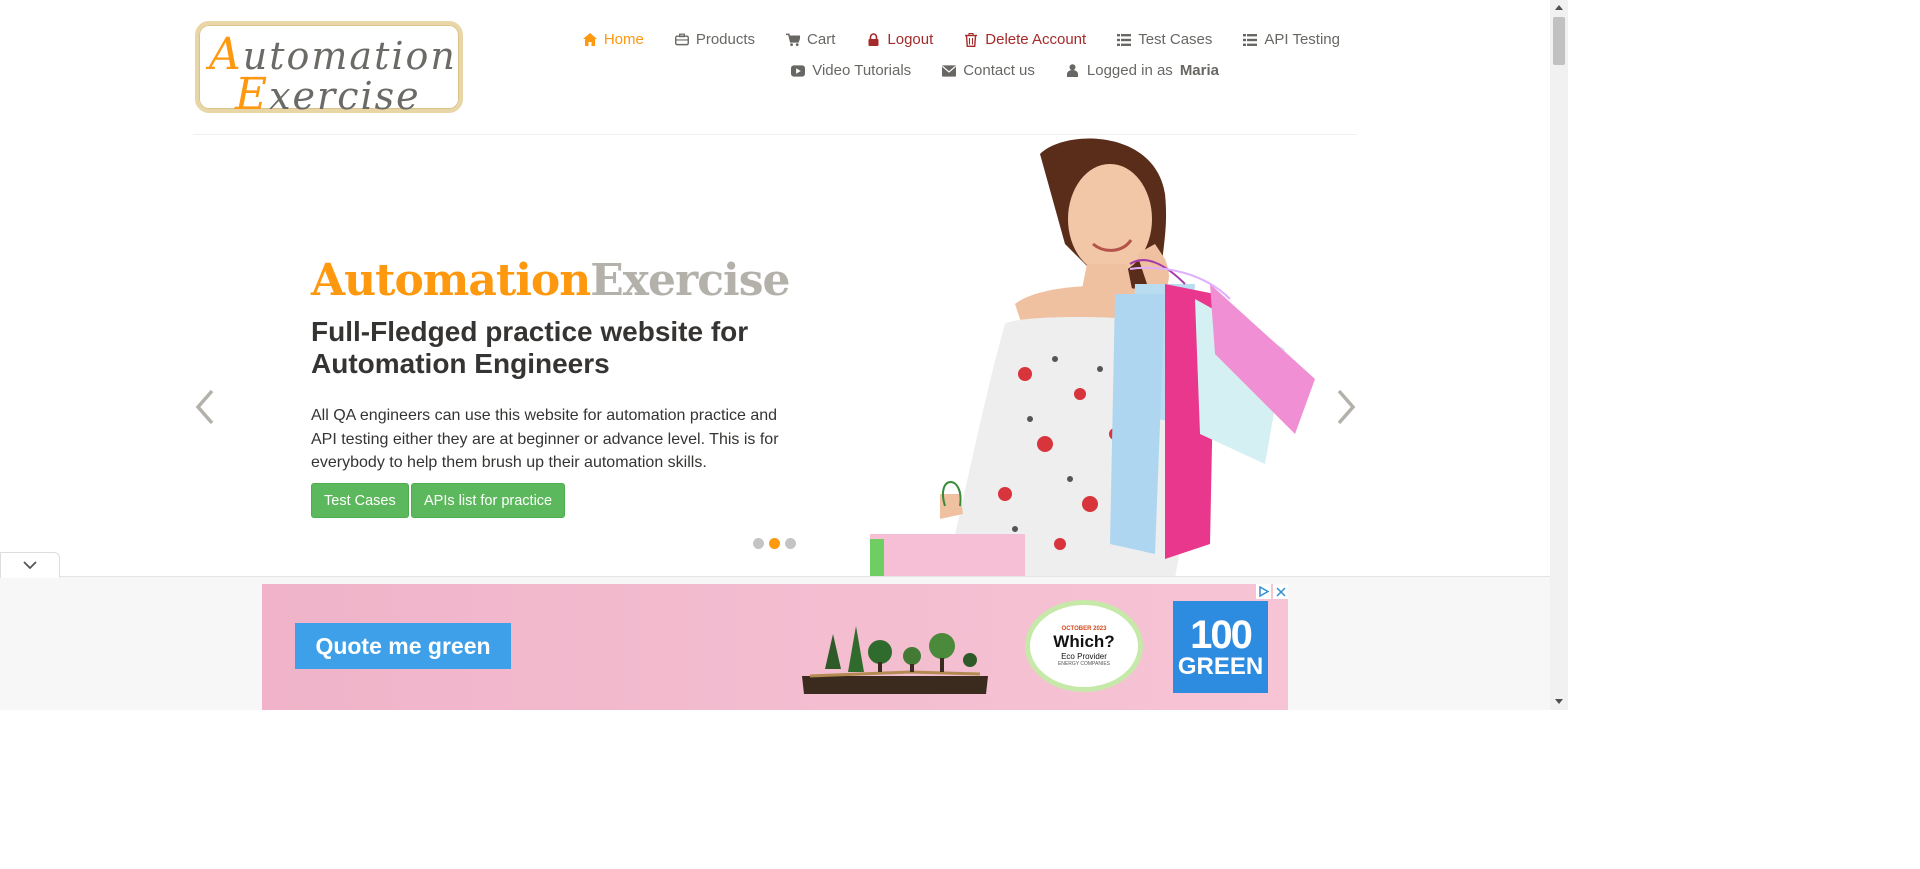  What do you see at coordinates (1559, 7) in the screenshot?
I see `scroll-up-arrow-icon` at bounding box center [1559, 7].